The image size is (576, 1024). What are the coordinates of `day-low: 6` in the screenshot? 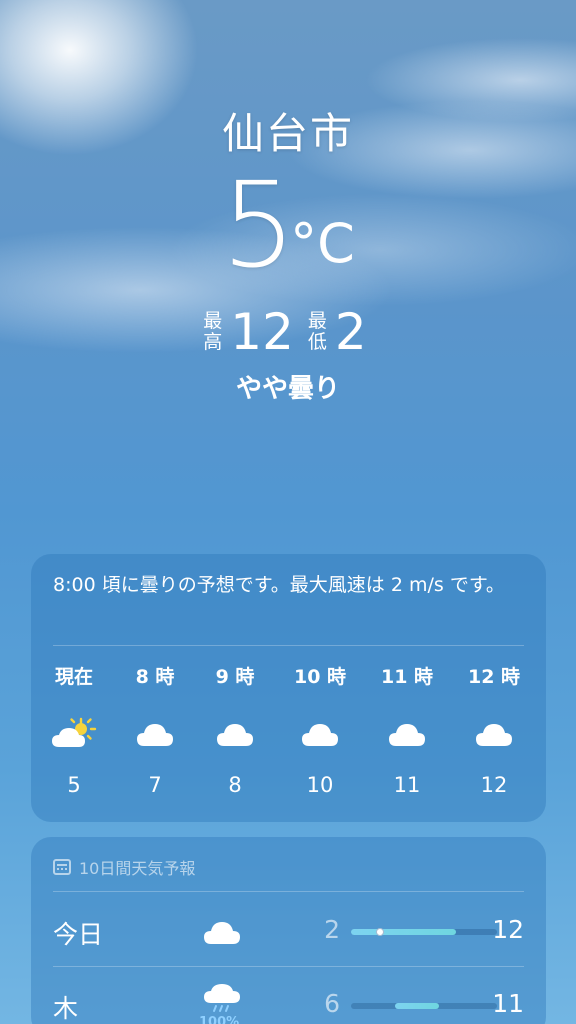 It's located at (332, 1003).